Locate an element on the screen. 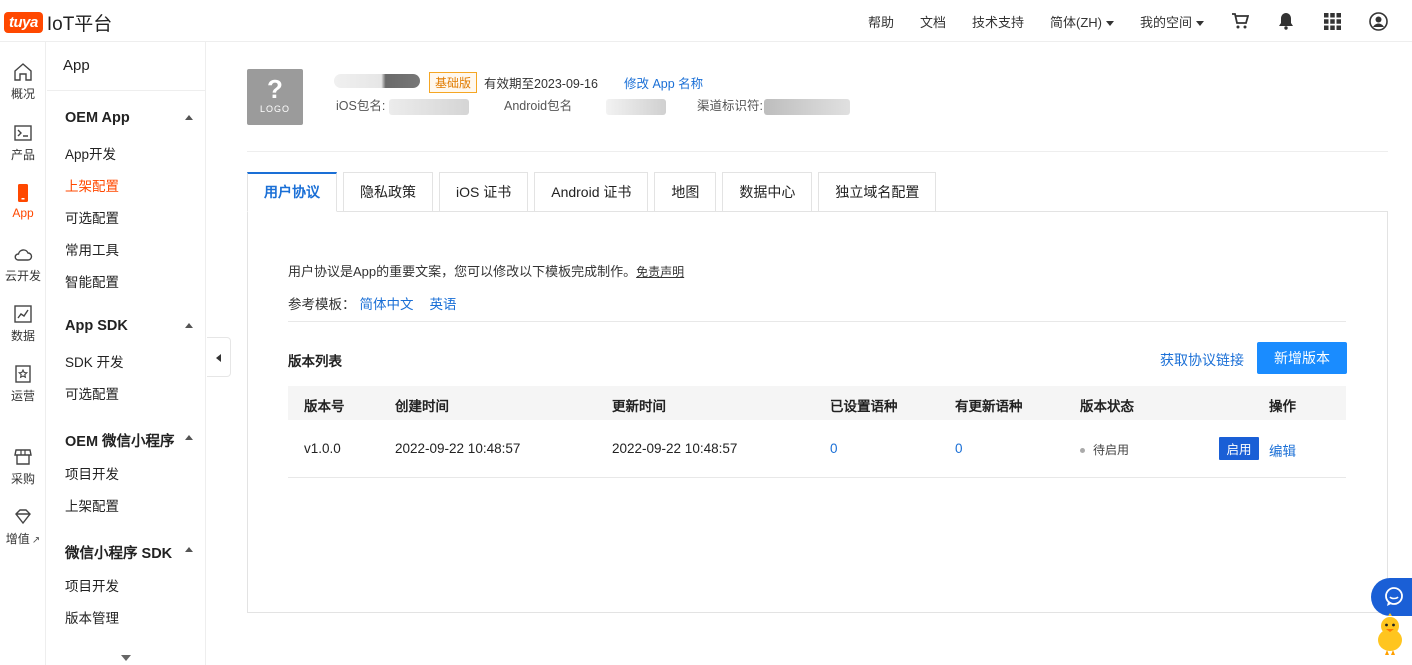  help-link: 帮助 is located at coordinates (881, 21).